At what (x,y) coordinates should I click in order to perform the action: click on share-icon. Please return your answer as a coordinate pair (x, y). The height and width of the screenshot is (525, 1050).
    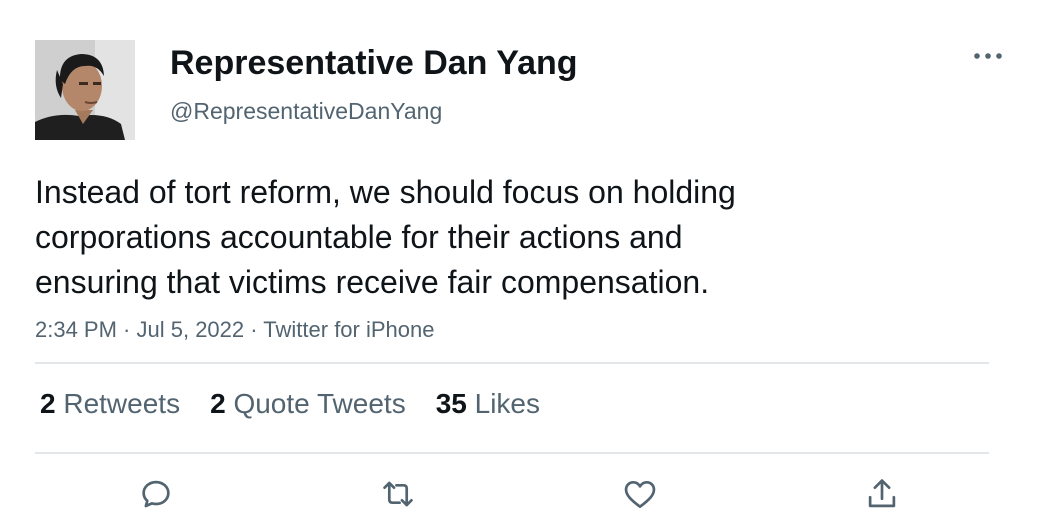
    Looking at the image, I should click on (882, 493).